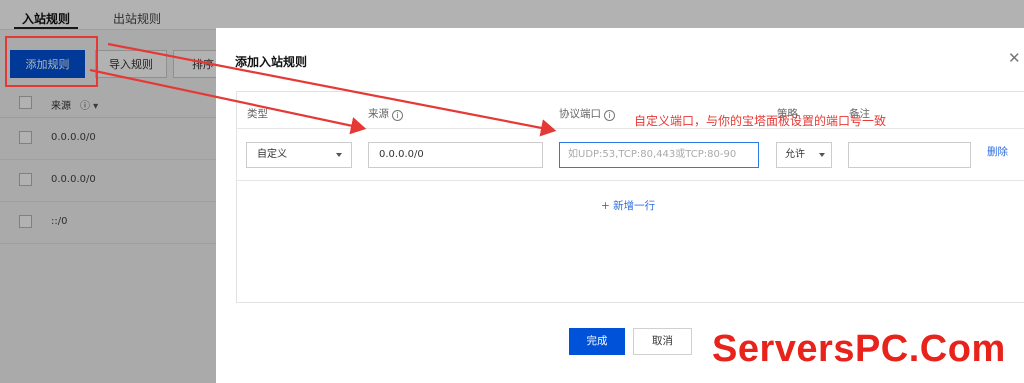 This screenshot has height=383, width=1024. Describe the element at coordinates (997, 151) in the screenshot. I see `delete-row-link: 删除` at that location.